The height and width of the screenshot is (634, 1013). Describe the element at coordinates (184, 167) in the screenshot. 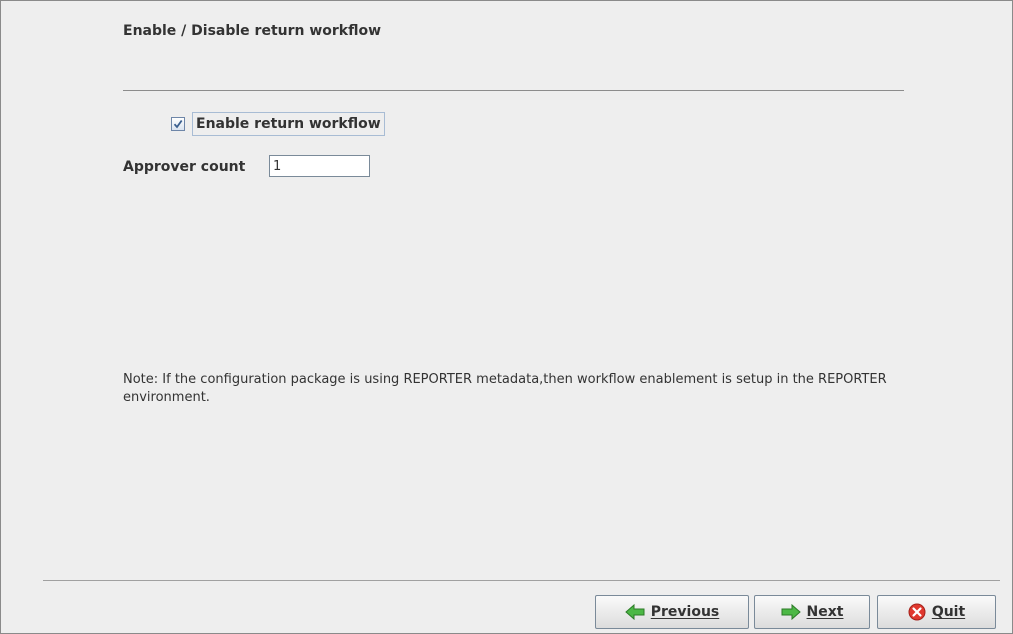

I see `approver-count-label: Approver count` at that location.